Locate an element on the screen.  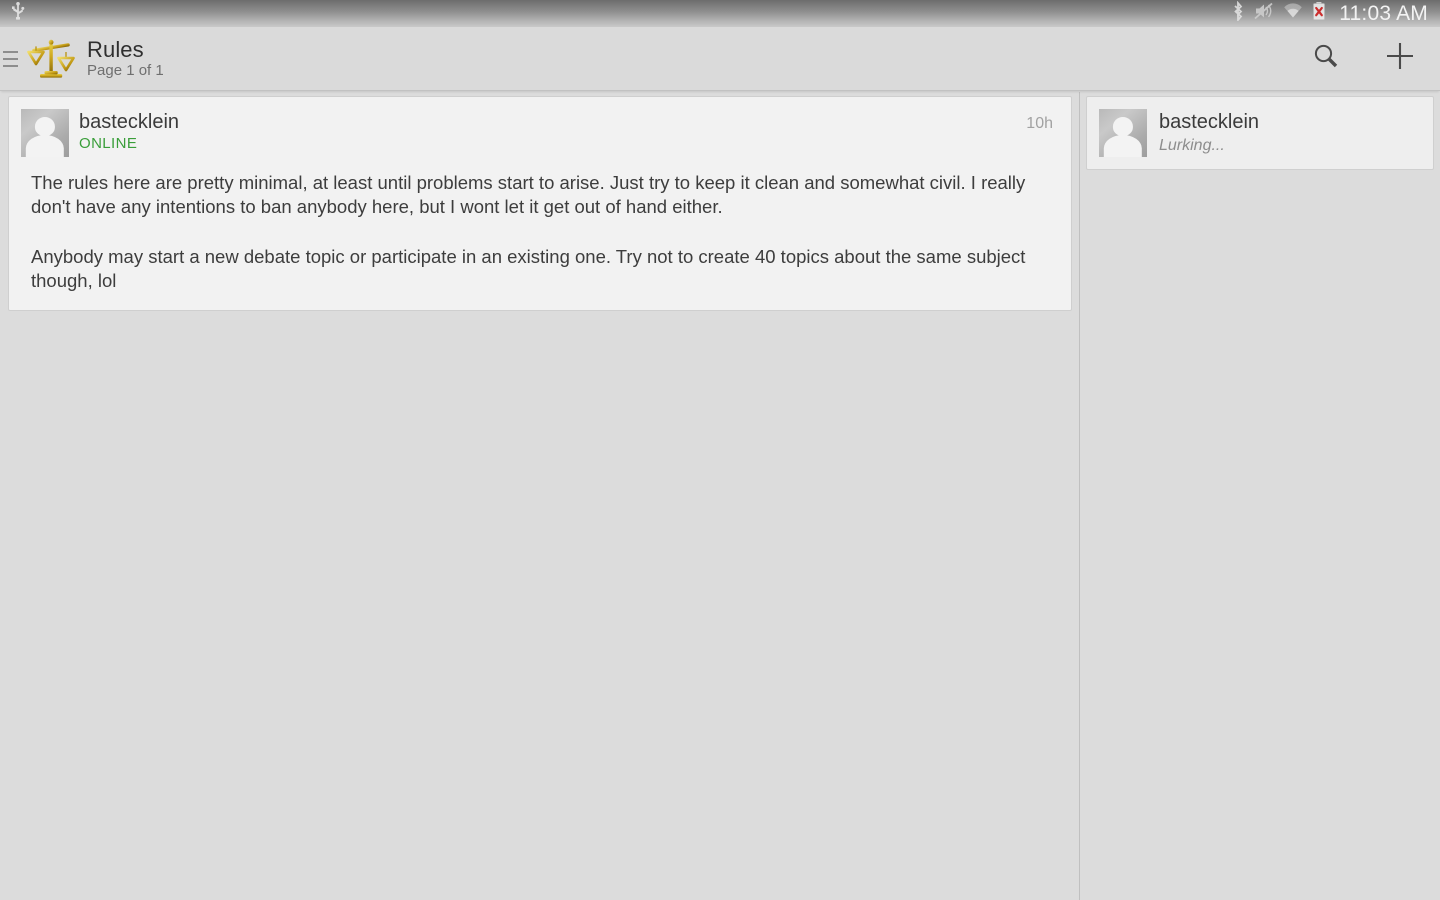
status-bar-left-icons is located at coordinates (13, 13).